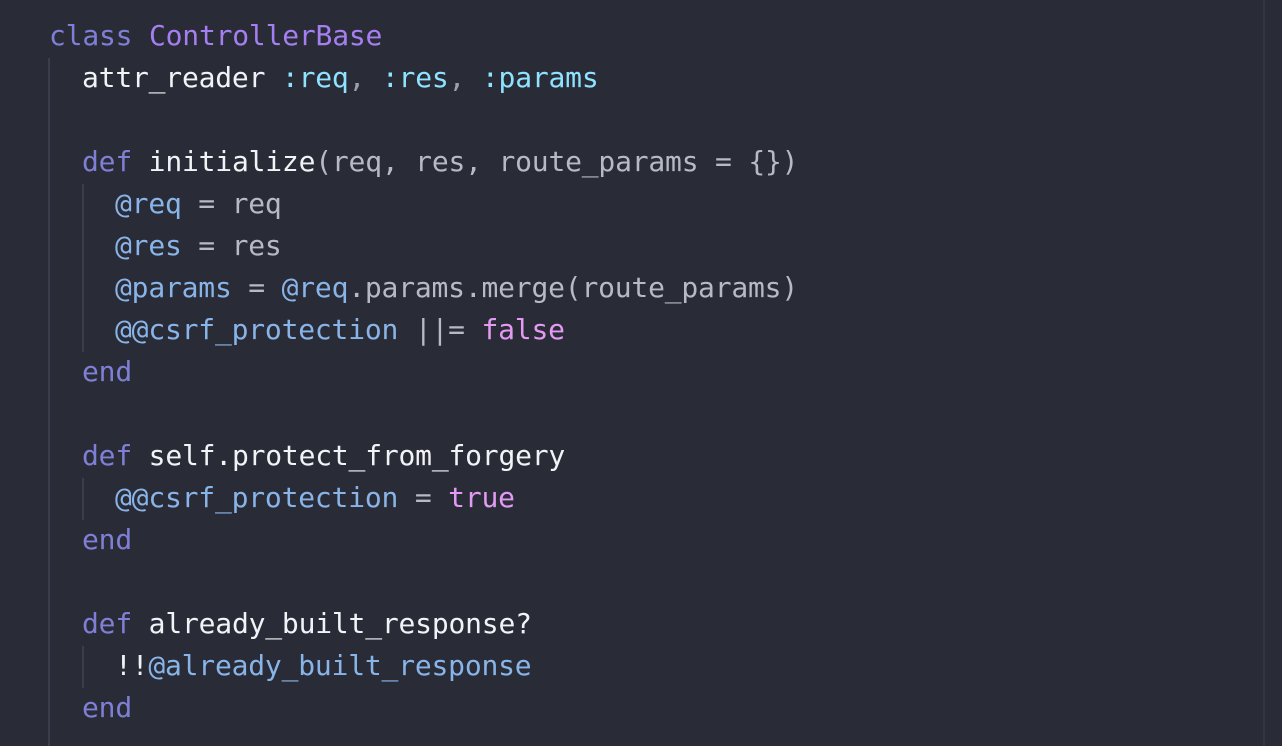 This screenshot has height=746, width=1282. What do you see at coordinates (357, 455) in the screenshot?
I see `method-name: self.protect_from_forgery` at bounding box center [357, 455].